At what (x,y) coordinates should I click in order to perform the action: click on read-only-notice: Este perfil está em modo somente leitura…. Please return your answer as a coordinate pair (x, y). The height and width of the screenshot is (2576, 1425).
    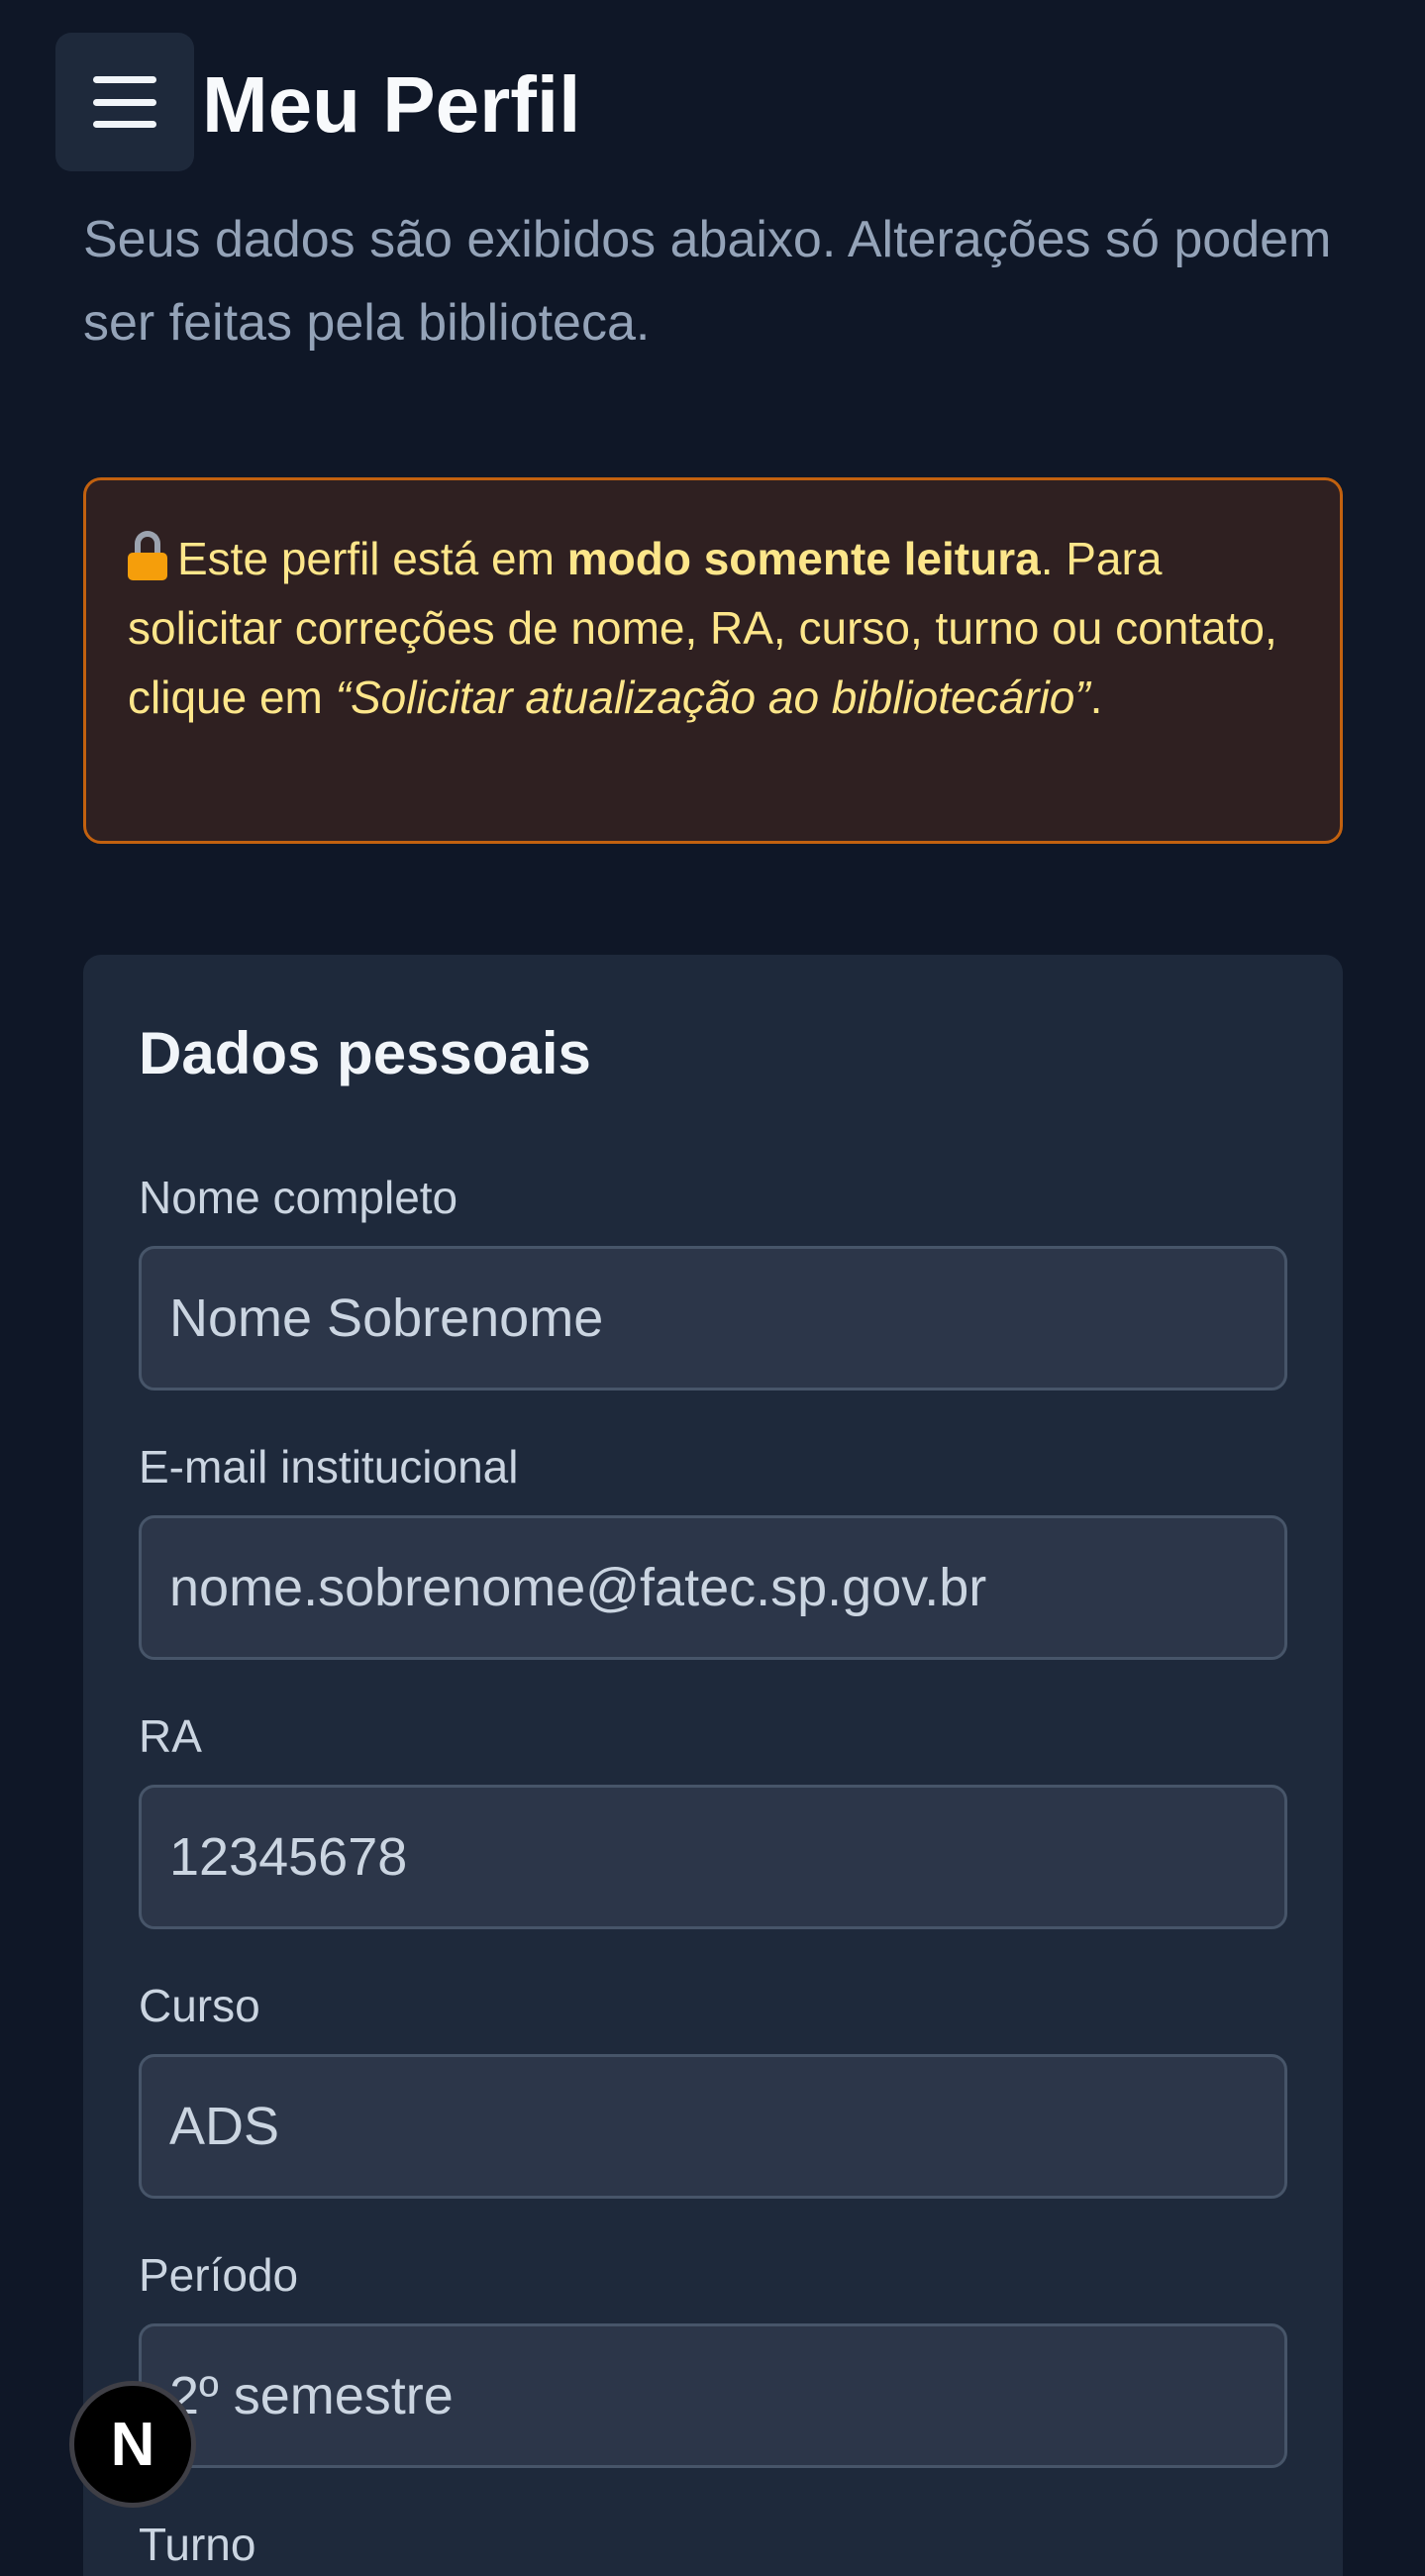
    Looking at the image, I should click on (713, 660).